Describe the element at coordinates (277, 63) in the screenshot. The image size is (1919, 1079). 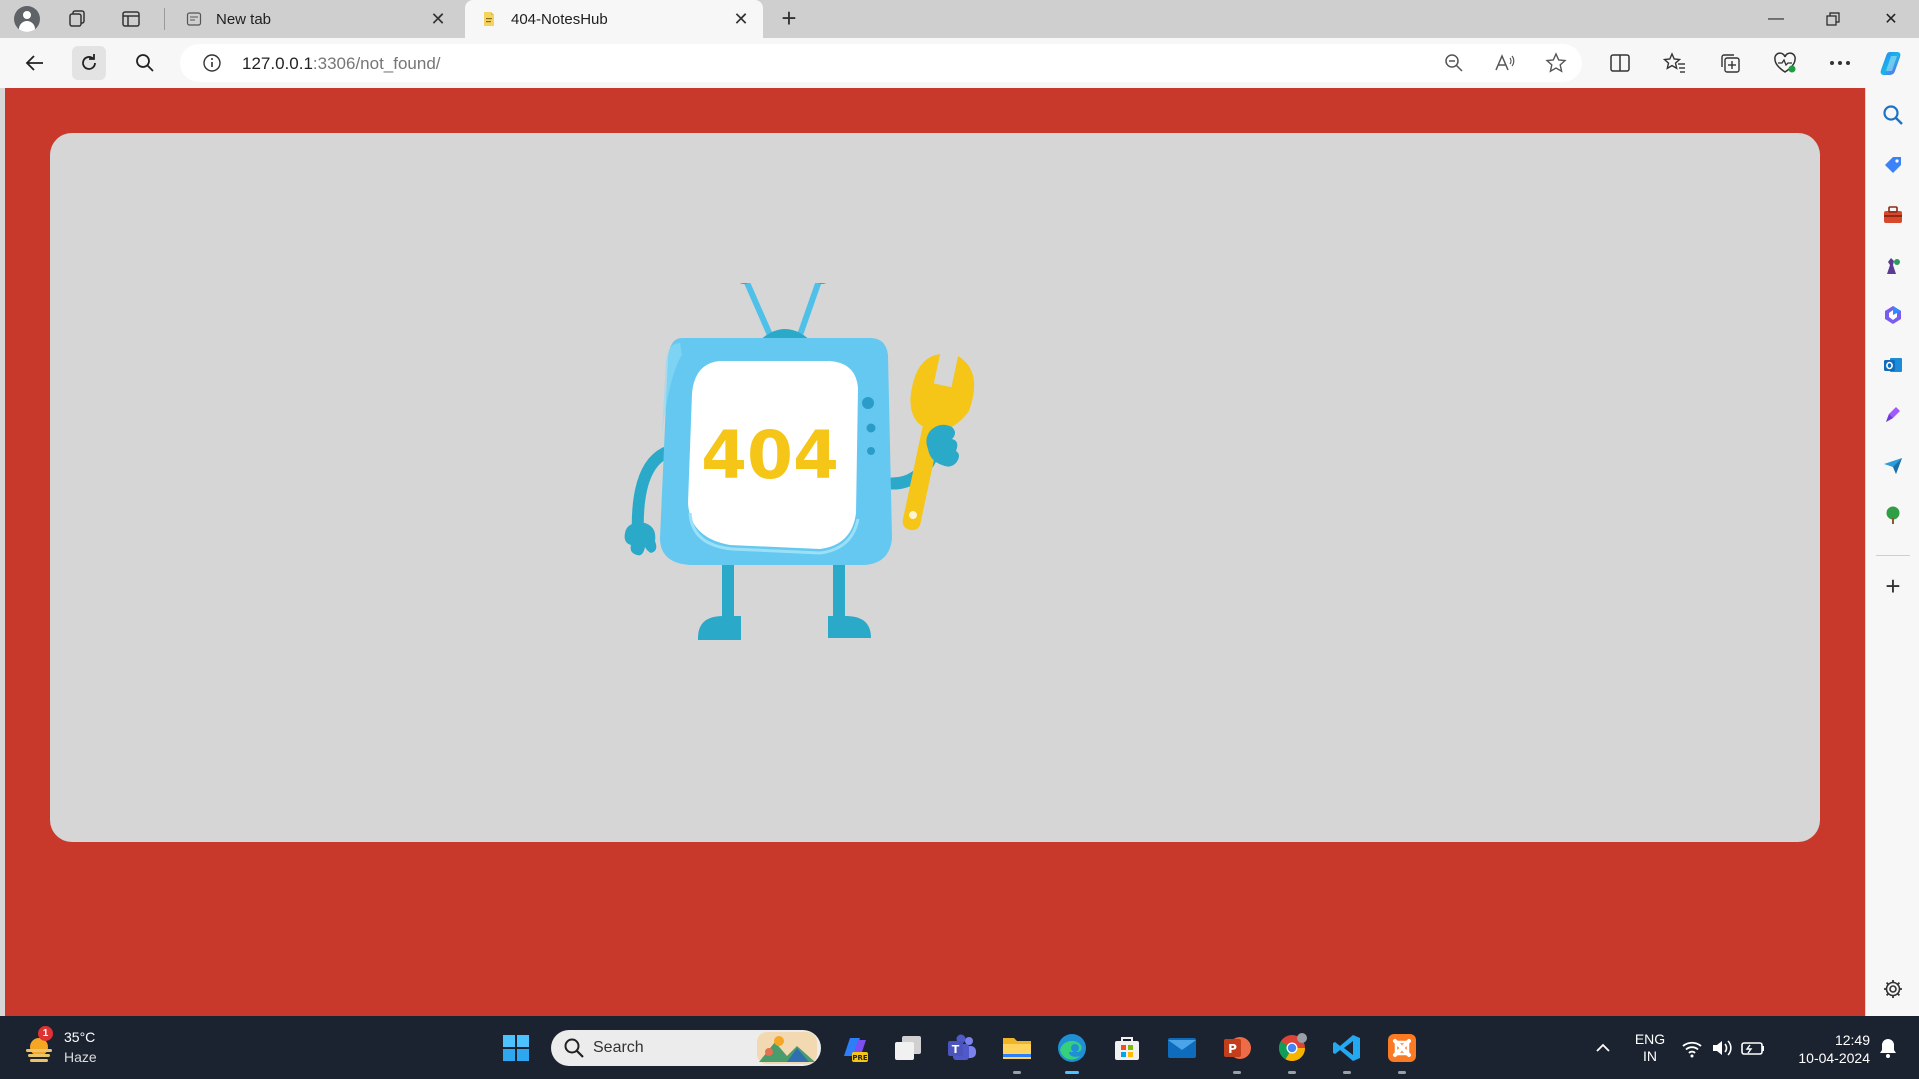
I see `url-host: 127.0.0.1` at that location.